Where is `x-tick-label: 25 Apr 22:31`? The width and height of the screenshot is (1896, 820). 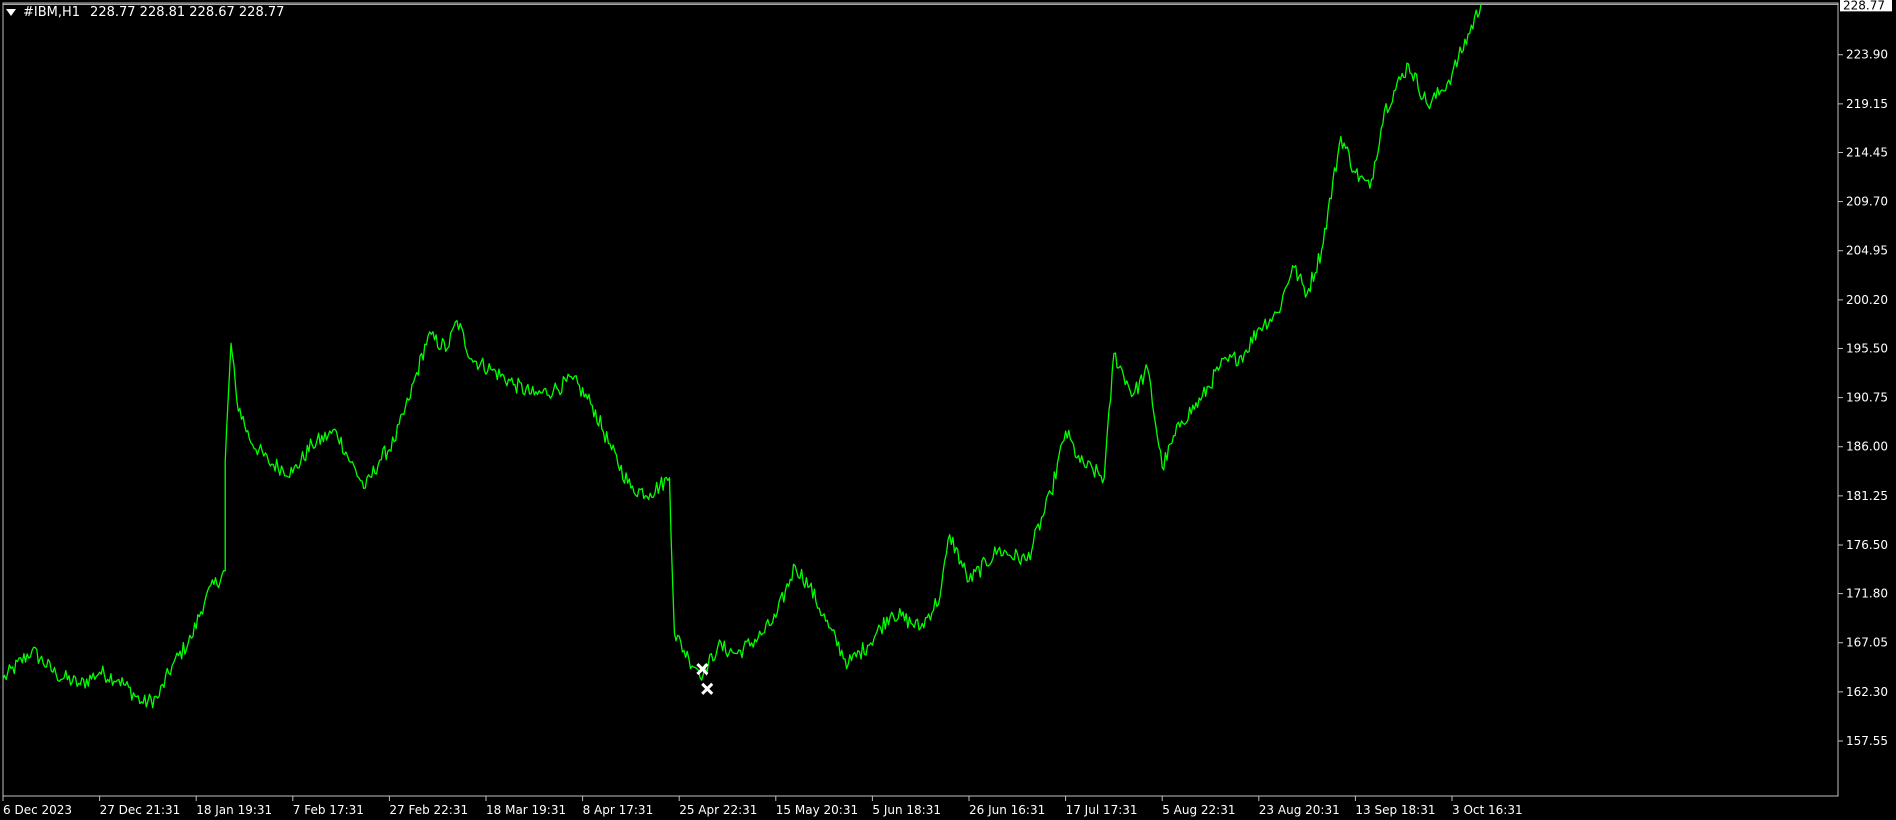 x-tick-label: 25 Apr 22:31 is located at coordinates (718, 810).